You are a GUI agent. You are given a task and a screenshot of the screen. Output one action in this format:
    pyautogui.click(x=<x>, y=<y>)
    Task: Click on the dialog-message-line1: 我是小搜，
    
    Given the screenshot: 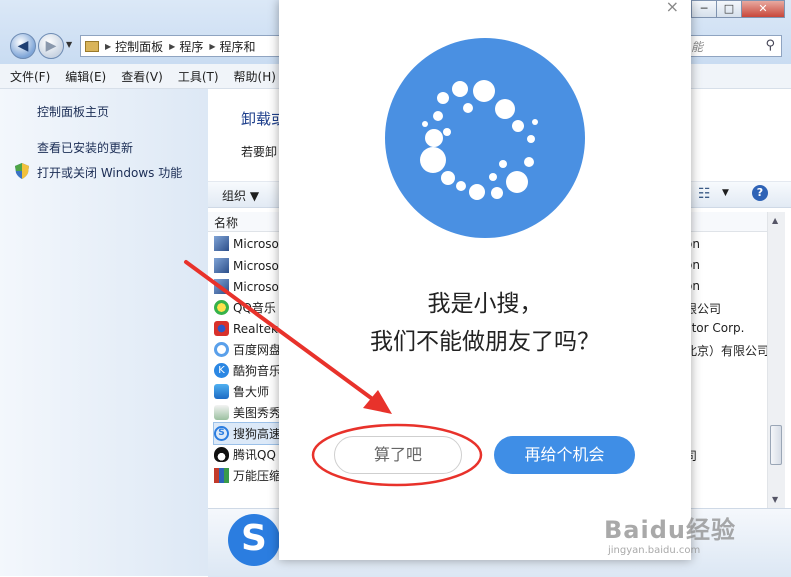 What is the action you would take?
    pyautogui.click(x=485, y=304)
    